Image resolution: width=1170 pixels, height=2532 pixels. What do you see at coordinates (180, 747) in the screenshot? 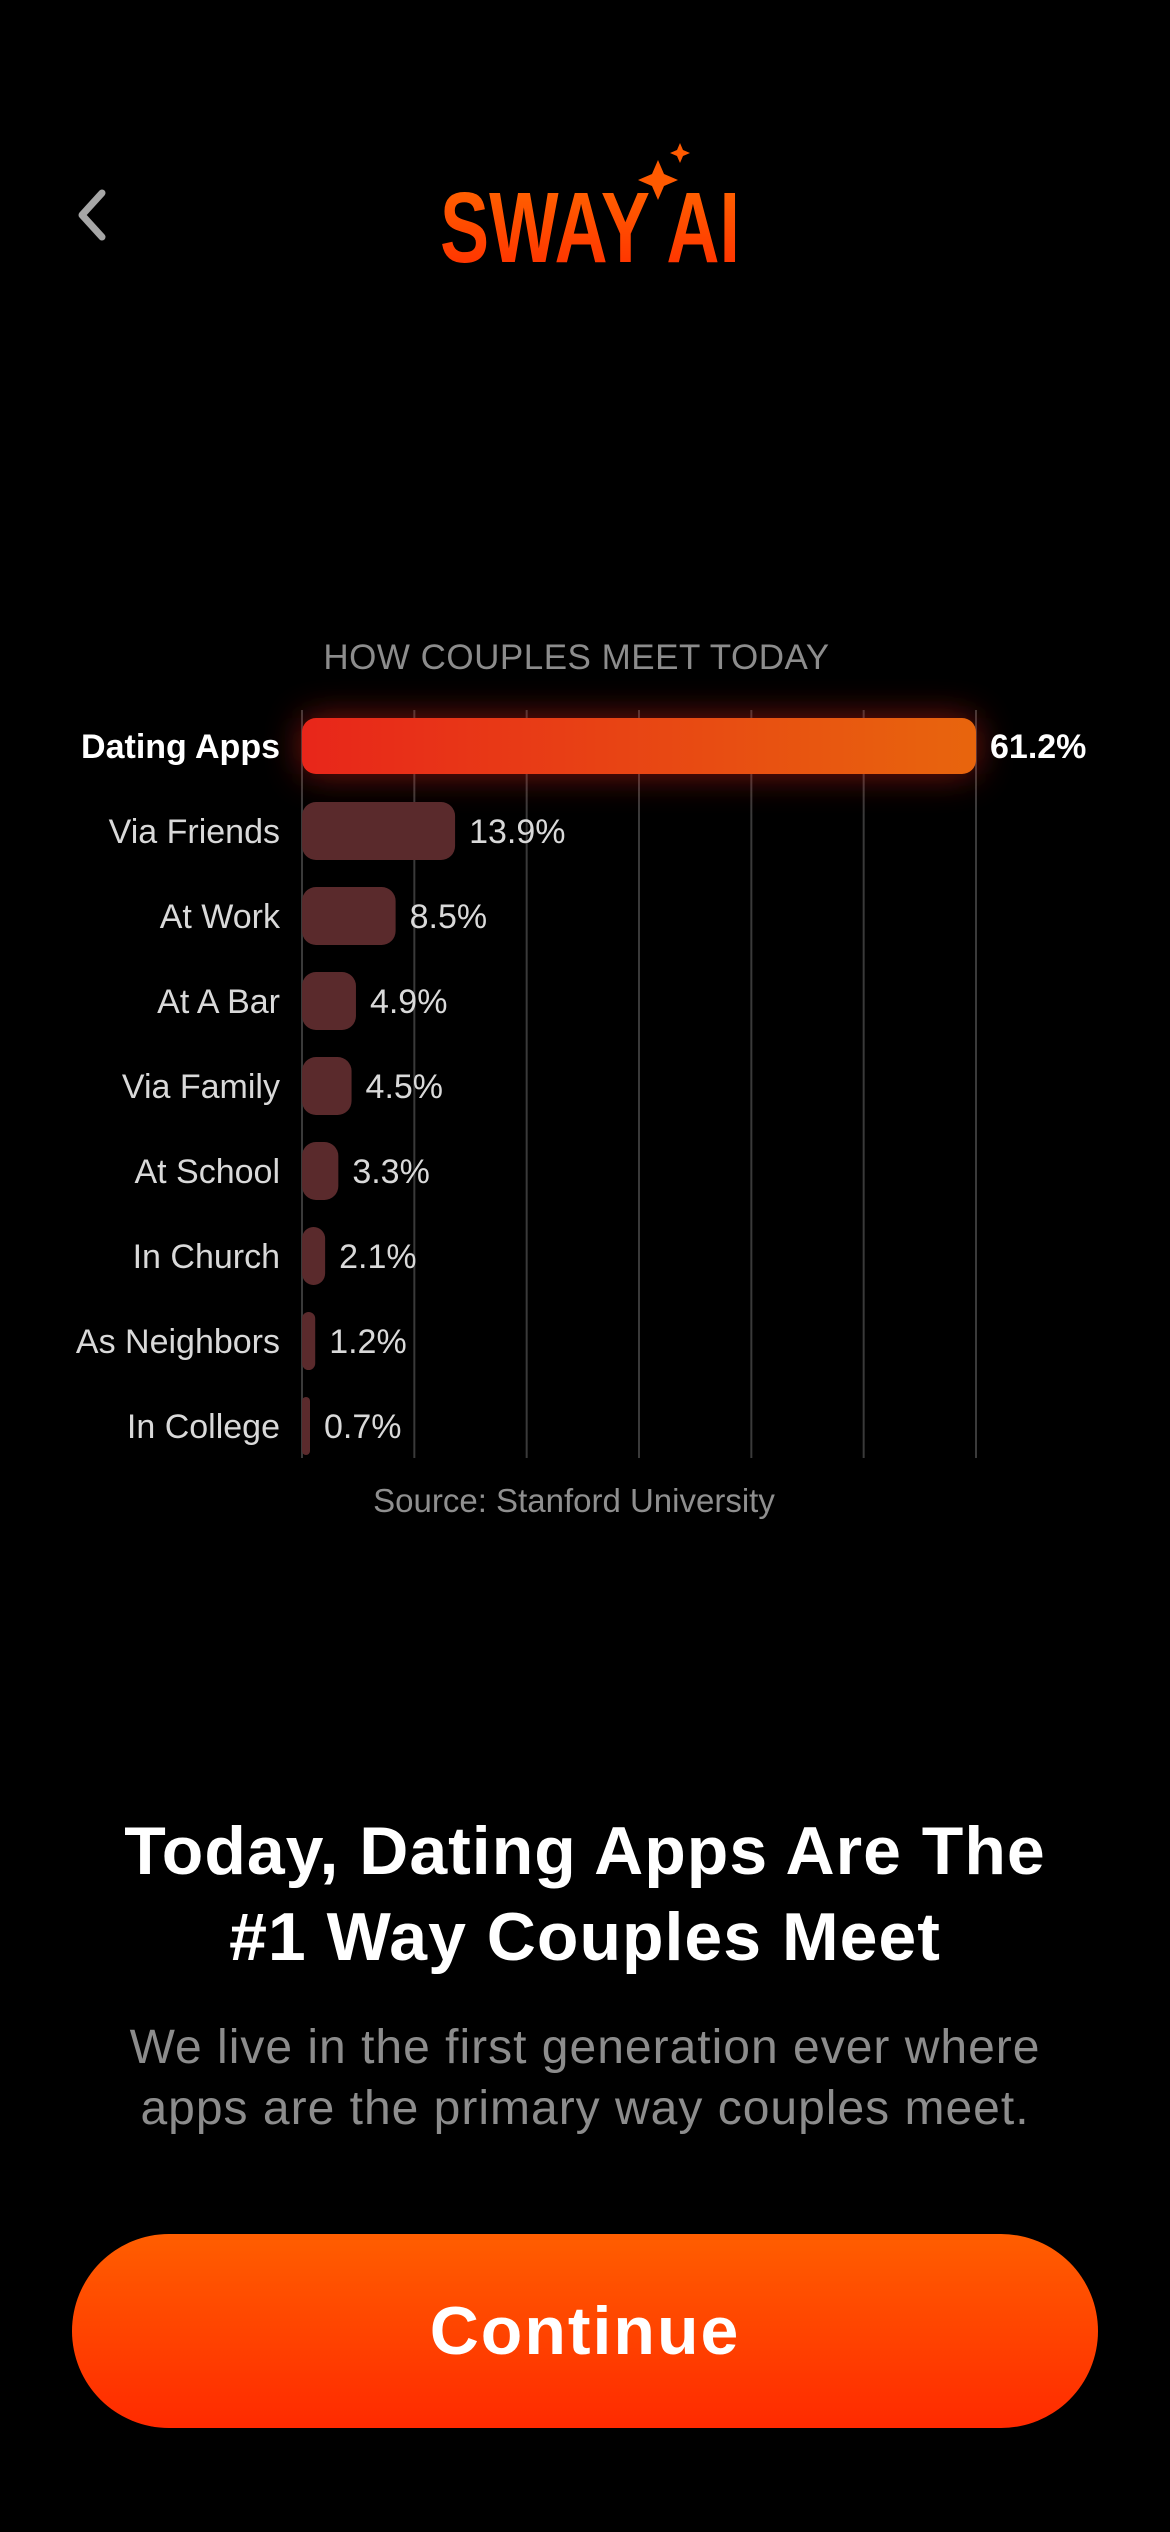
I see `category-label: Dating Apps` at bounding box center [180, 747].